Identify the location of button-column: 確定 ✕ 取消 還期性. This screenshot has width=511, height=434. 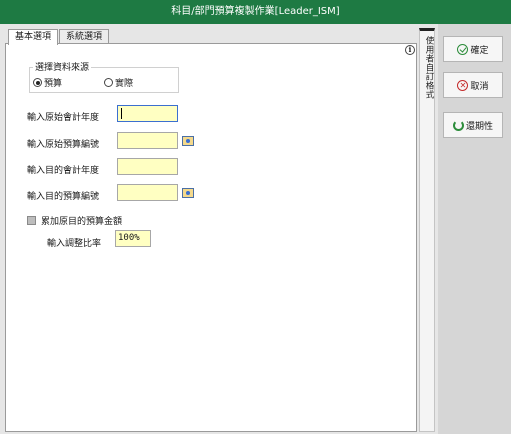
(474, 229).